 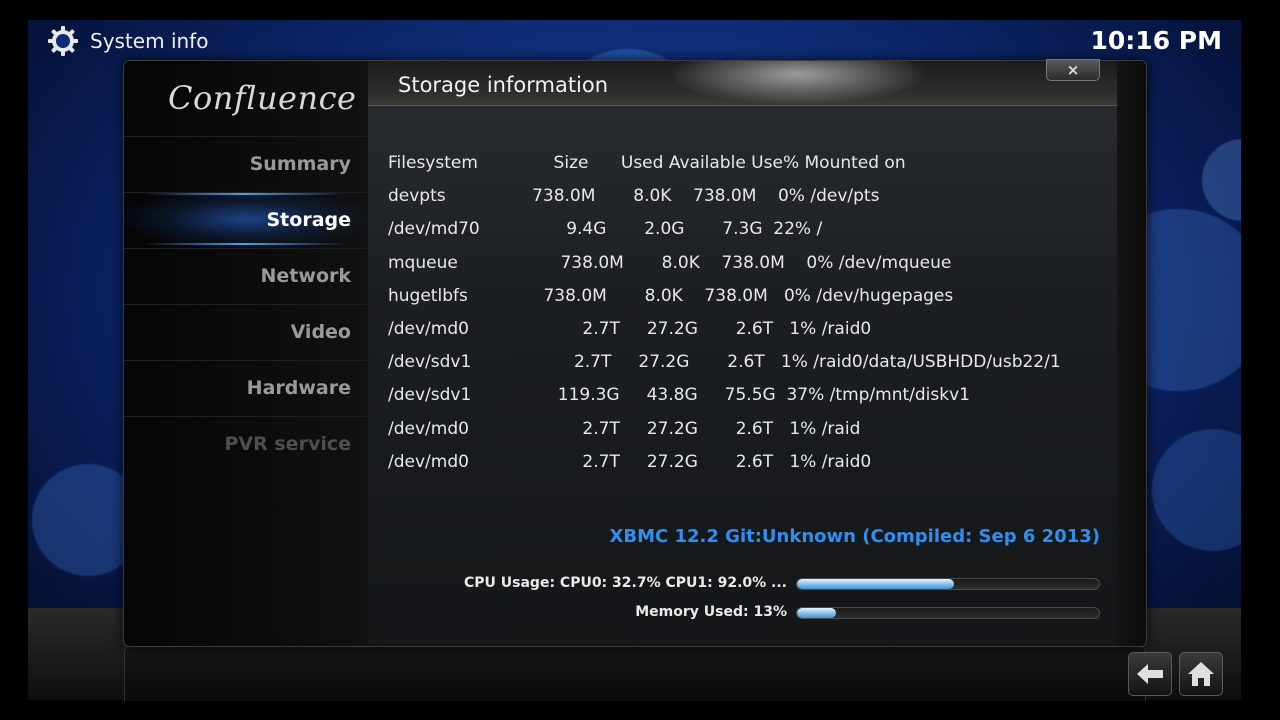 What do you see at coordinates (246, 387) in the screenshot?
I see `sidebar-item-hardware: Hardware` at bounding box center [246, 387].